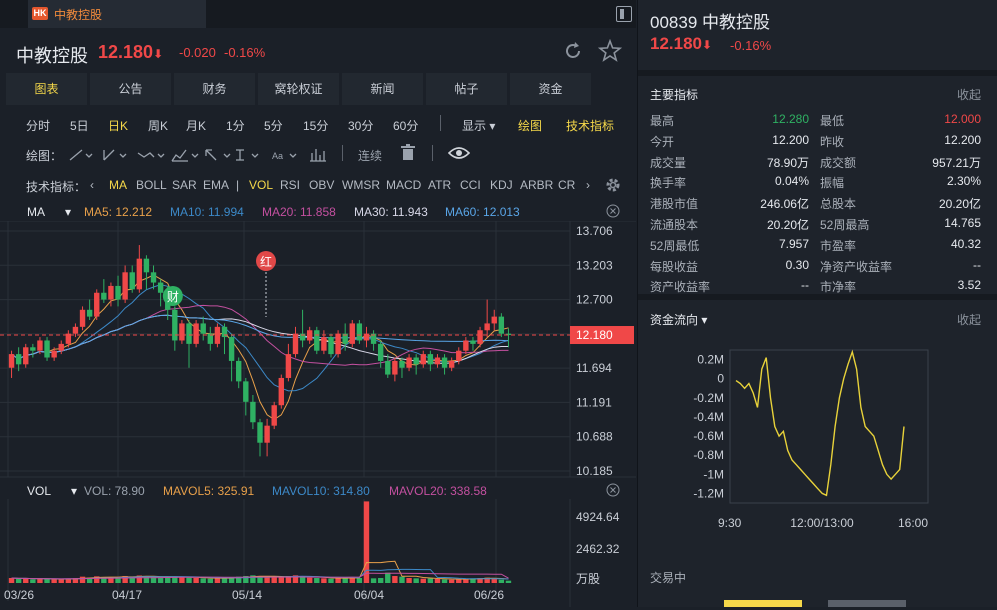 This screenshot has width=997, height=610. Describe the element at coordinates (290, 185) in the screenshot. I see `indicator-rsi: RSI` at that location.